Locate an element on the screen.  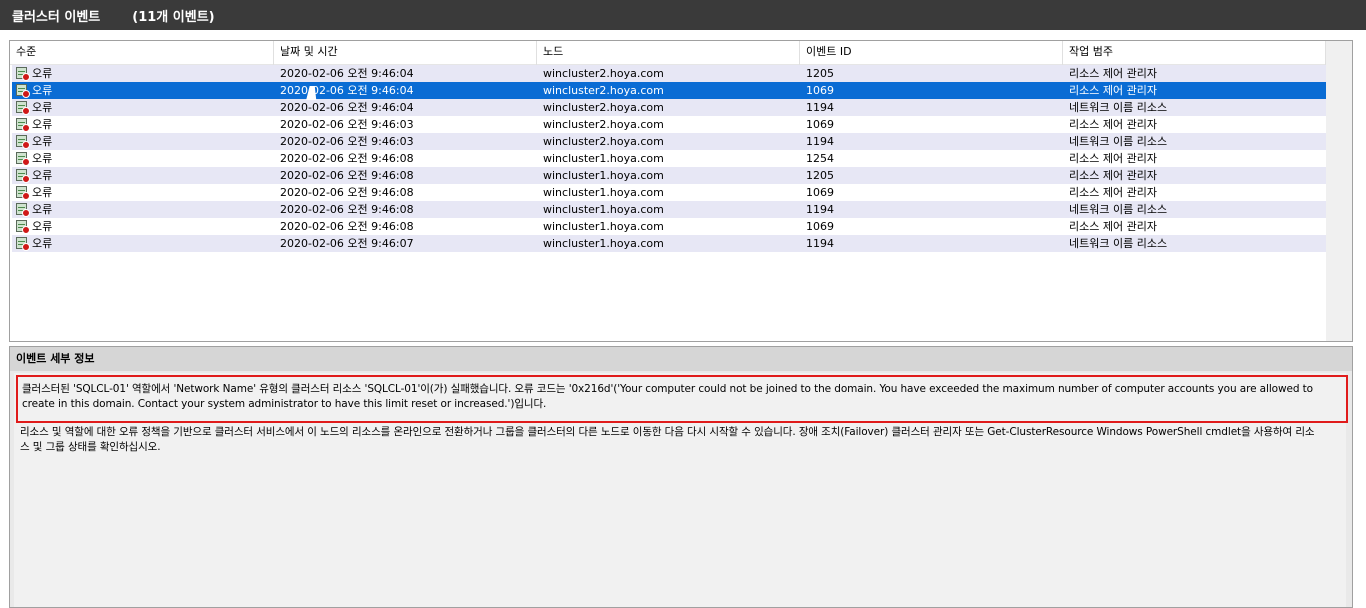
vertical-scrollbar-area is located at coordinates (1339, 191).